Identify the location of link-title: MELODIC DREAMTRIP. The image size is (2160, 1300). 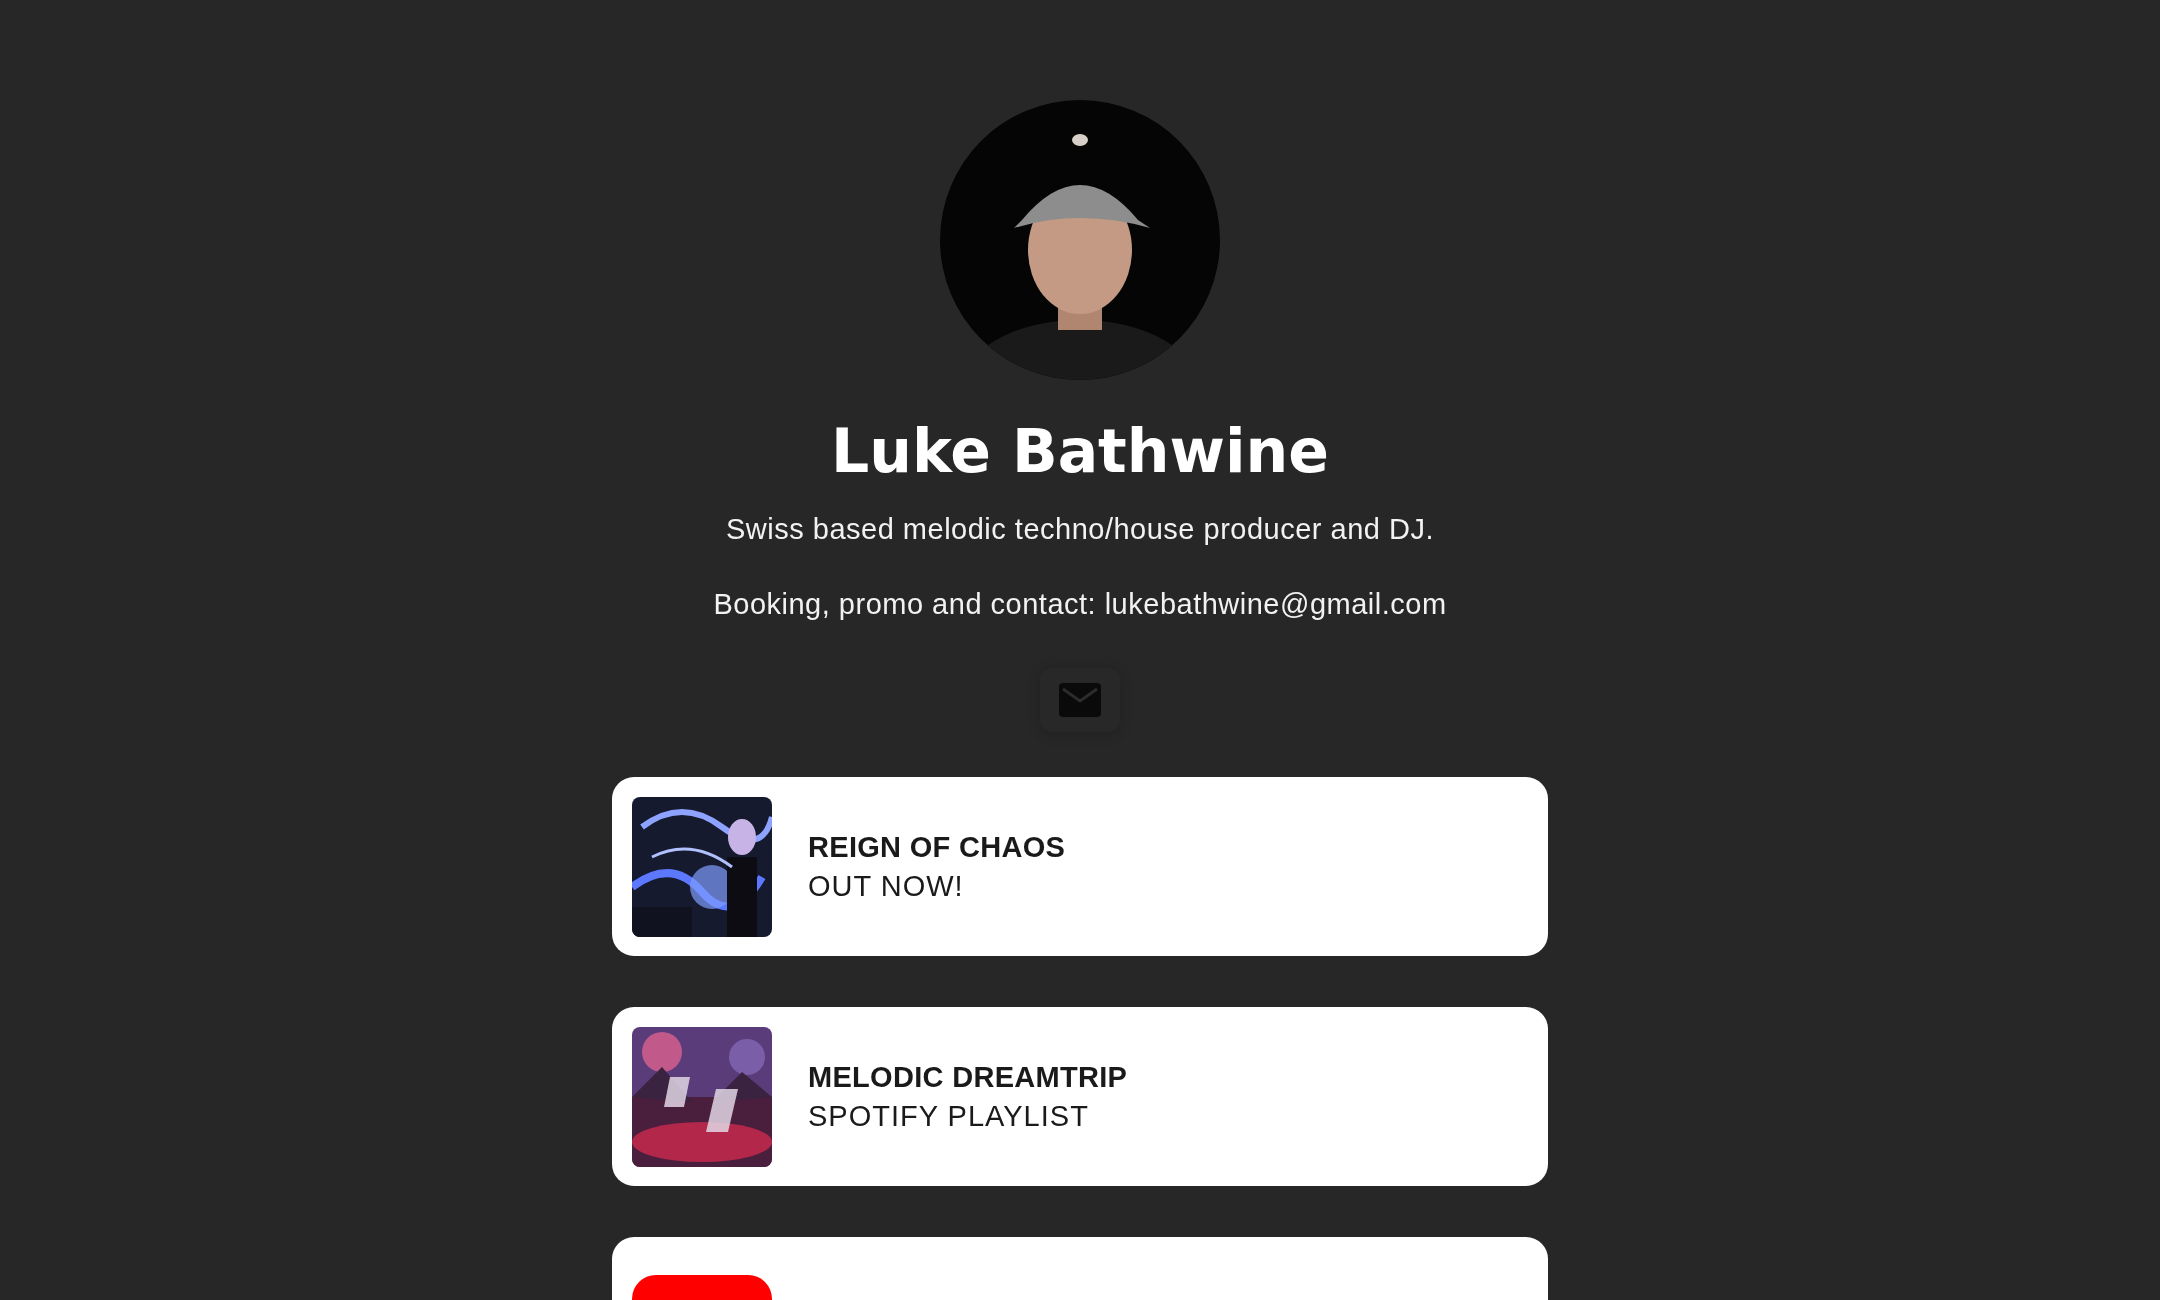
(968, 1077).